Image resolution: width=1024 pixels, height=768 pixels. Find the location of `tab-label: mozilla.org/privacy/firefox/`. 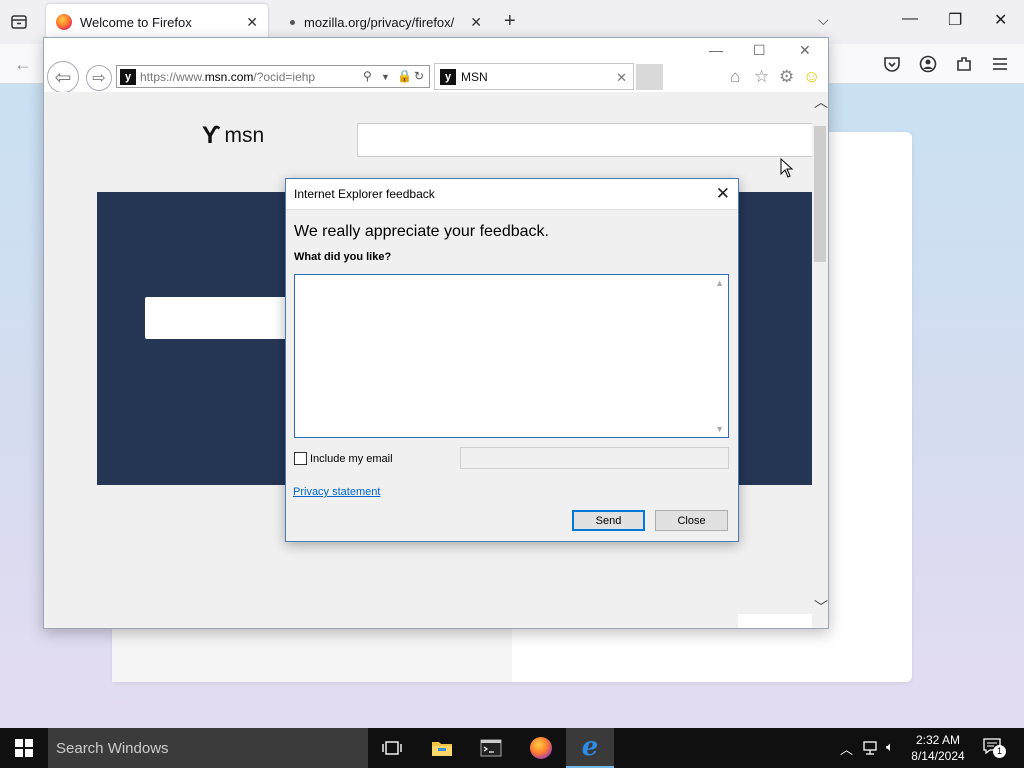

tab-label: mozilla.org/privacy/firefox/ is located at coordinates (379, 22).